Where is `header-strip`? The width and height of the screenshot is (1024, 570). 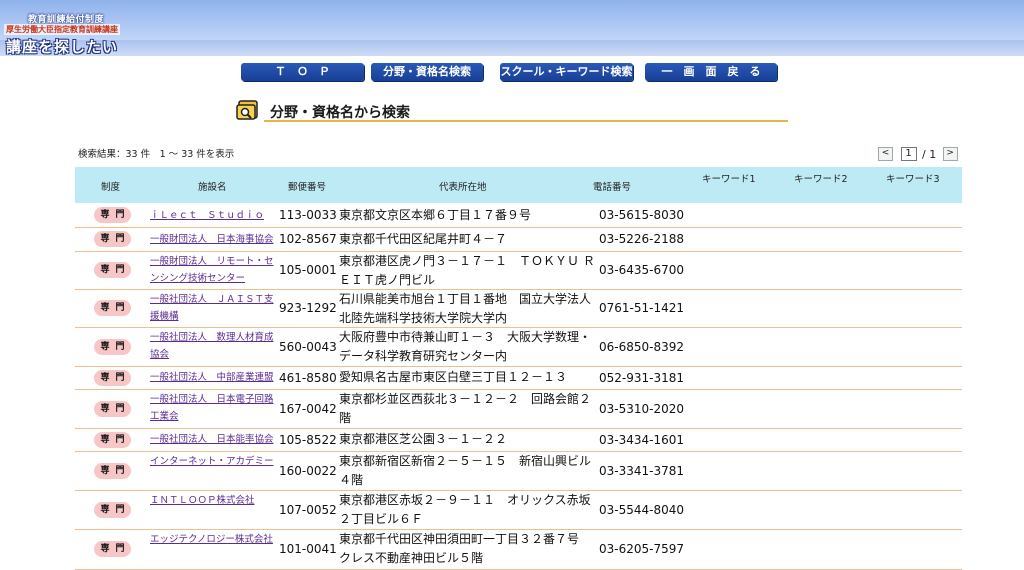 header-strip is located at coordinates (512, 48).